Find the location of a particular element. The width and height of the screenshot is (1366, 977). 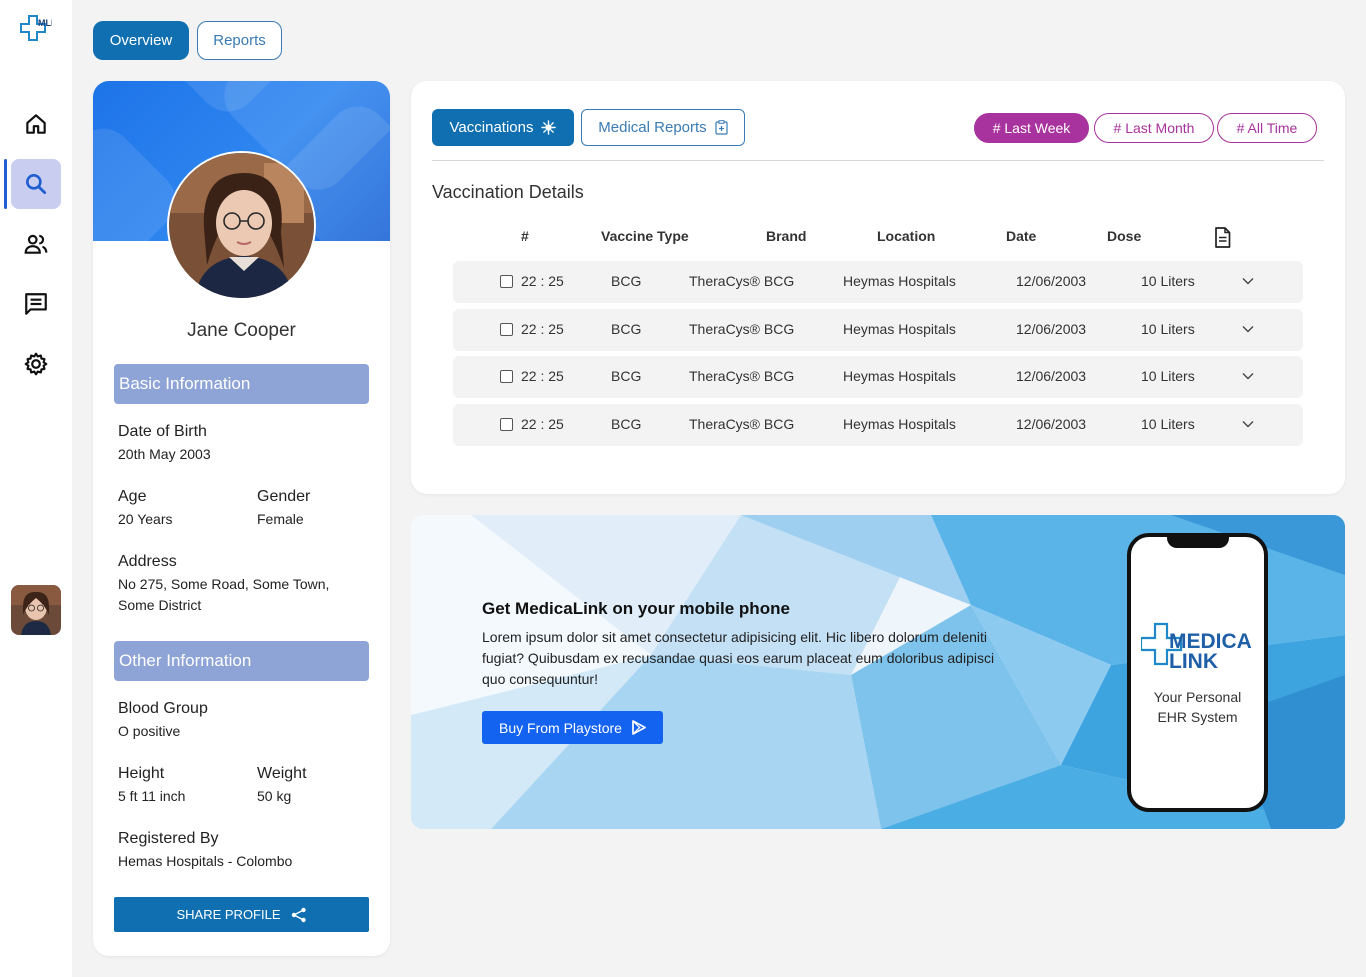

home-icon is located at coordinates (36, 124).